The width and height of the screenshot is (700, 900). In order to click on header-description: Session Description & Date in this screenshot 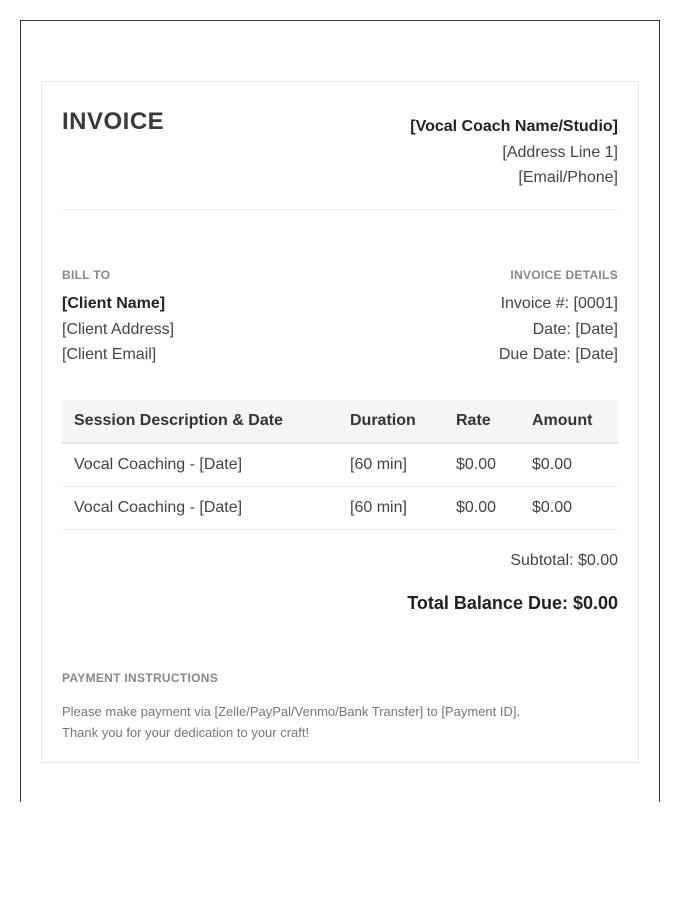, I will do `click(200, 422)`.